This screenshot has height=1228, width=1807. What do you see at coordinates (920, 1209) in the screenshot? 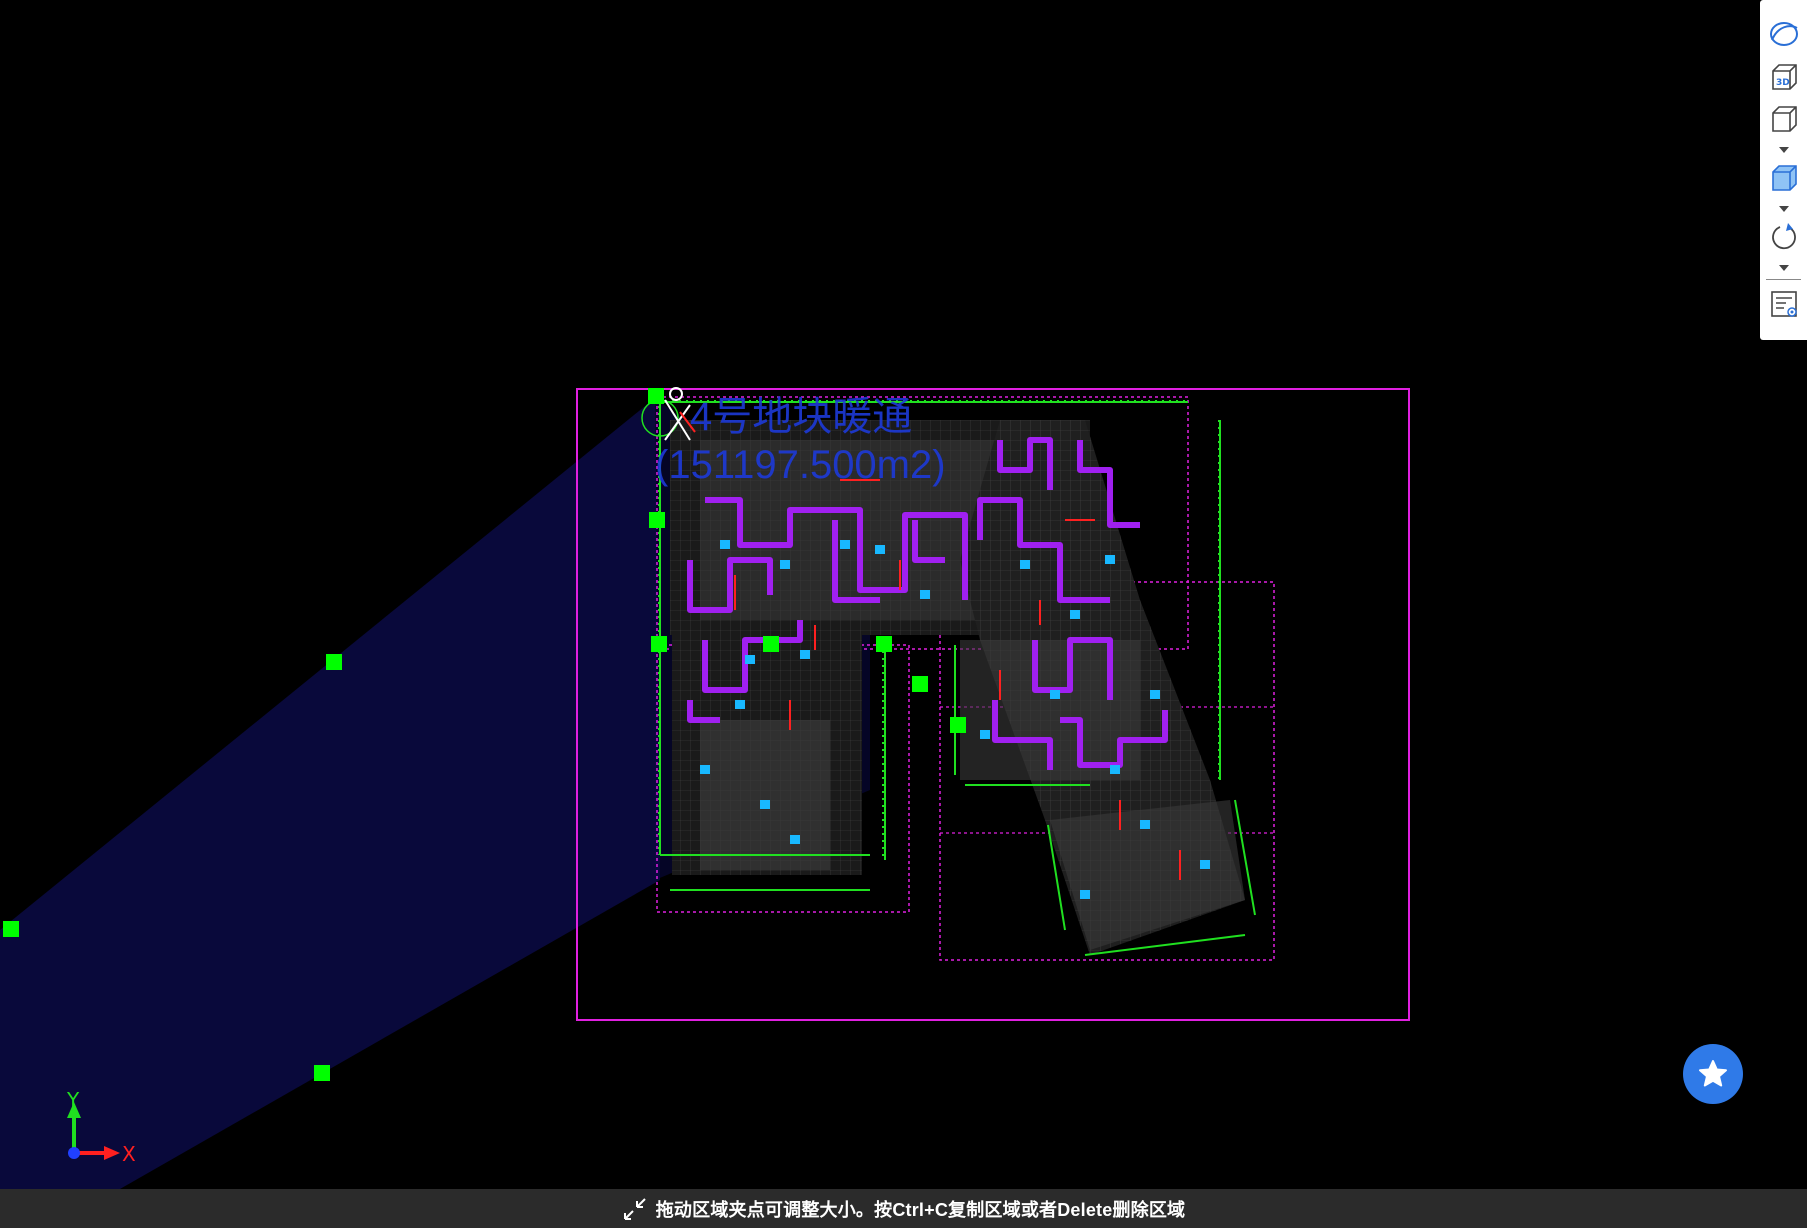
I see `status-hint-text: 拖动区域夹点可调整大小。按Ctrl+C复制区域或者Delete删除区域` at bounding box center [920, 1209].